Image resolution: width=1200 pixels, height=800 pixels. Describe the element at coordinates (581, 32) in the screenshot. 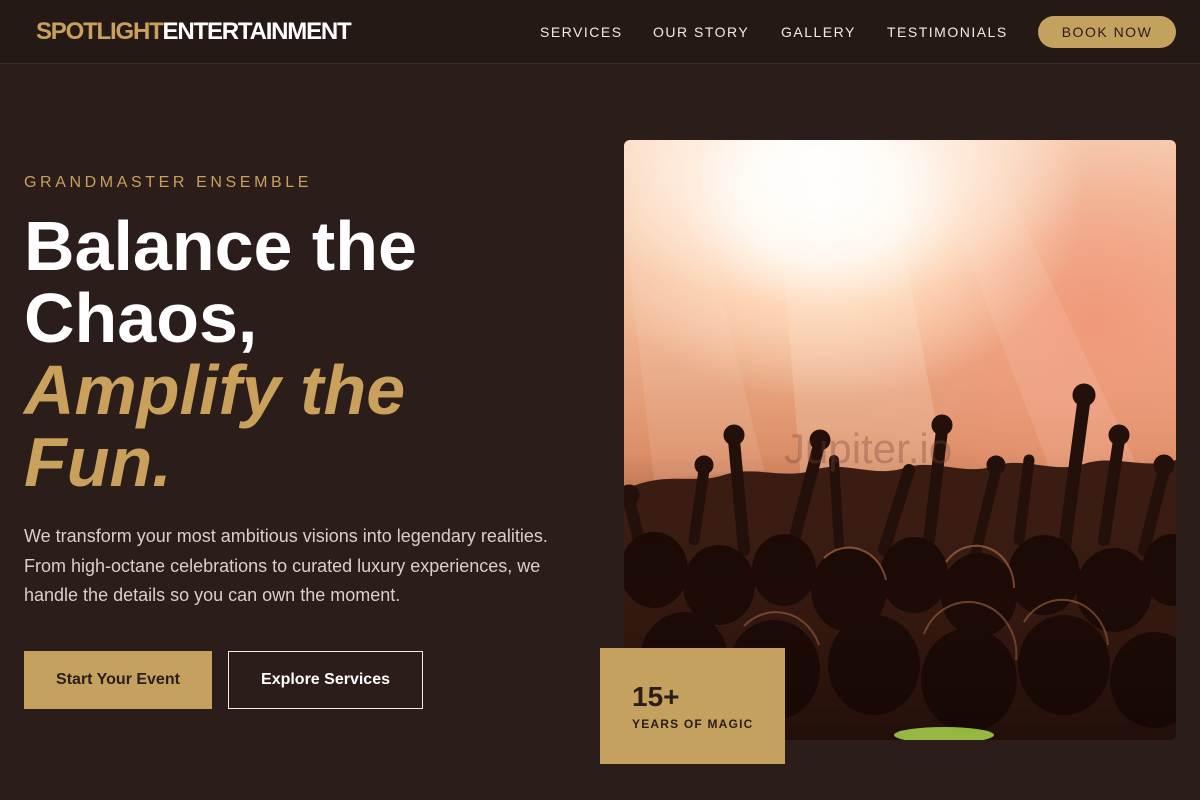

I see `nav-link-services: SERVICES` at that location.